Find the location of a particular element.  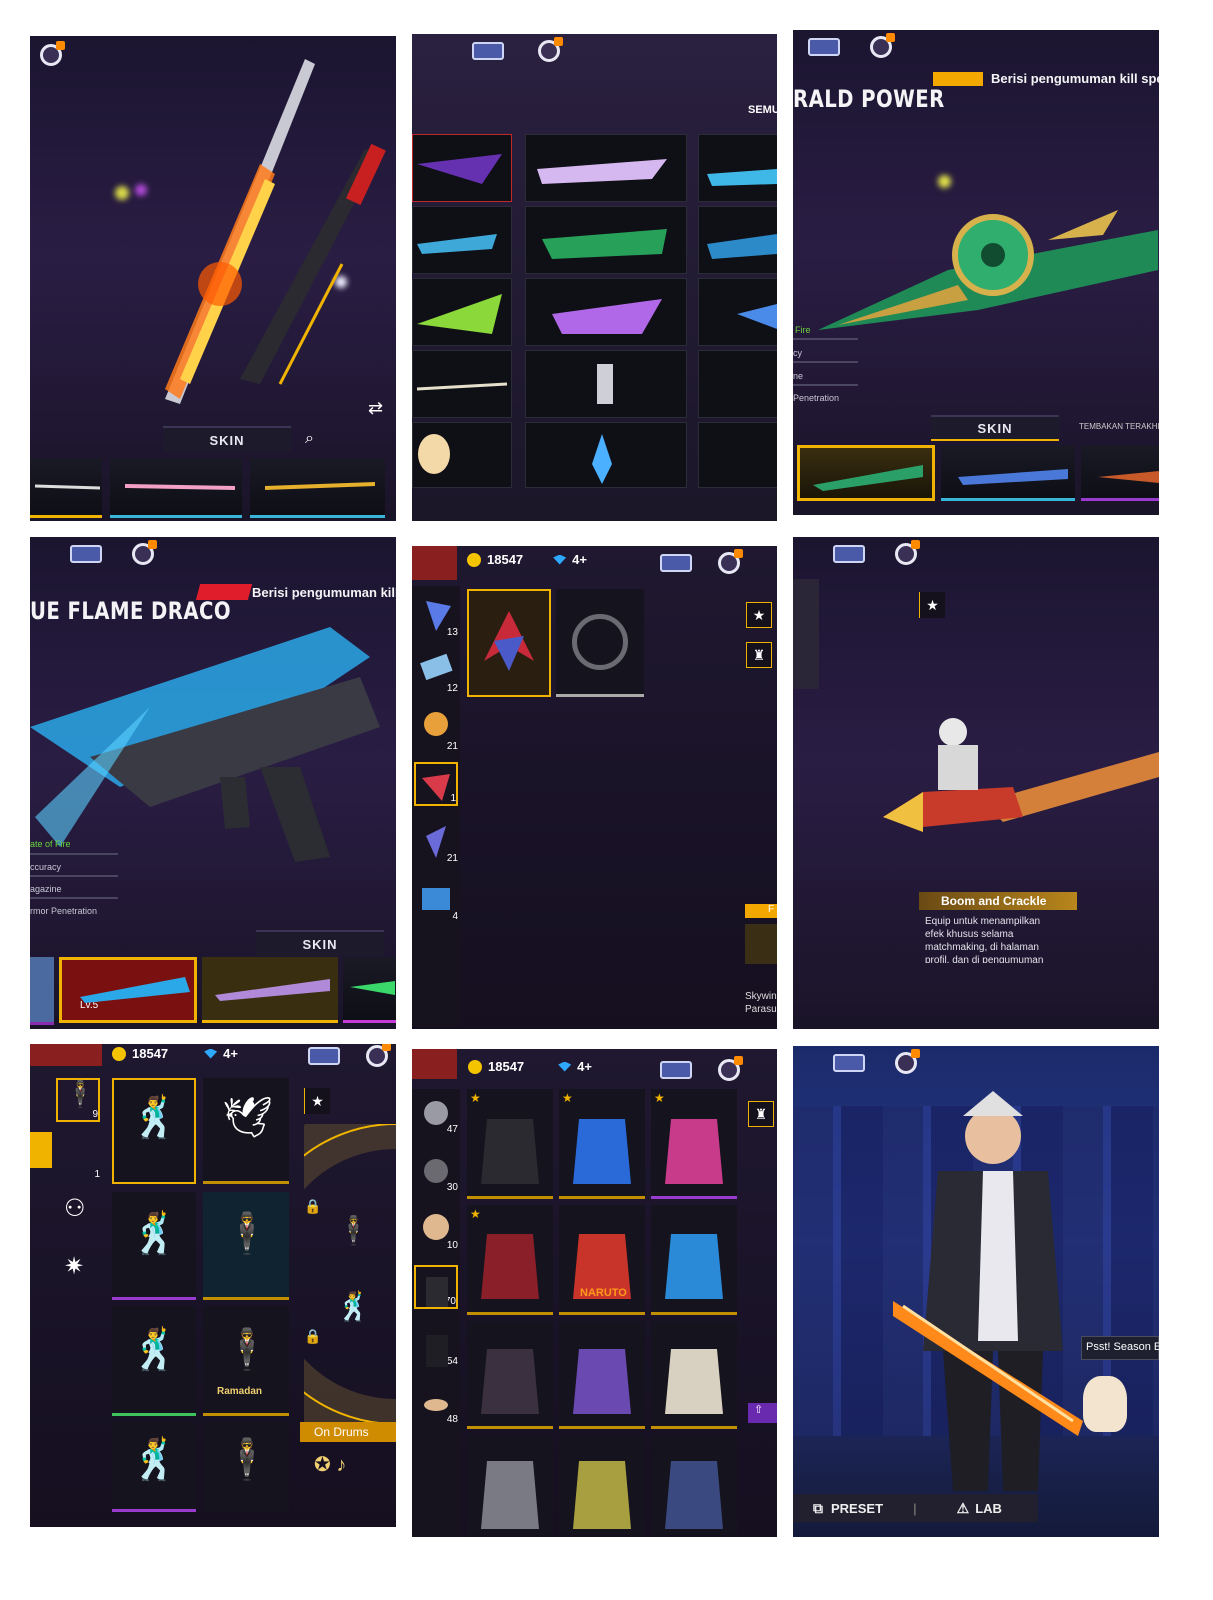

lab-icon: ⚠ is located at coordinates (963, 1508).